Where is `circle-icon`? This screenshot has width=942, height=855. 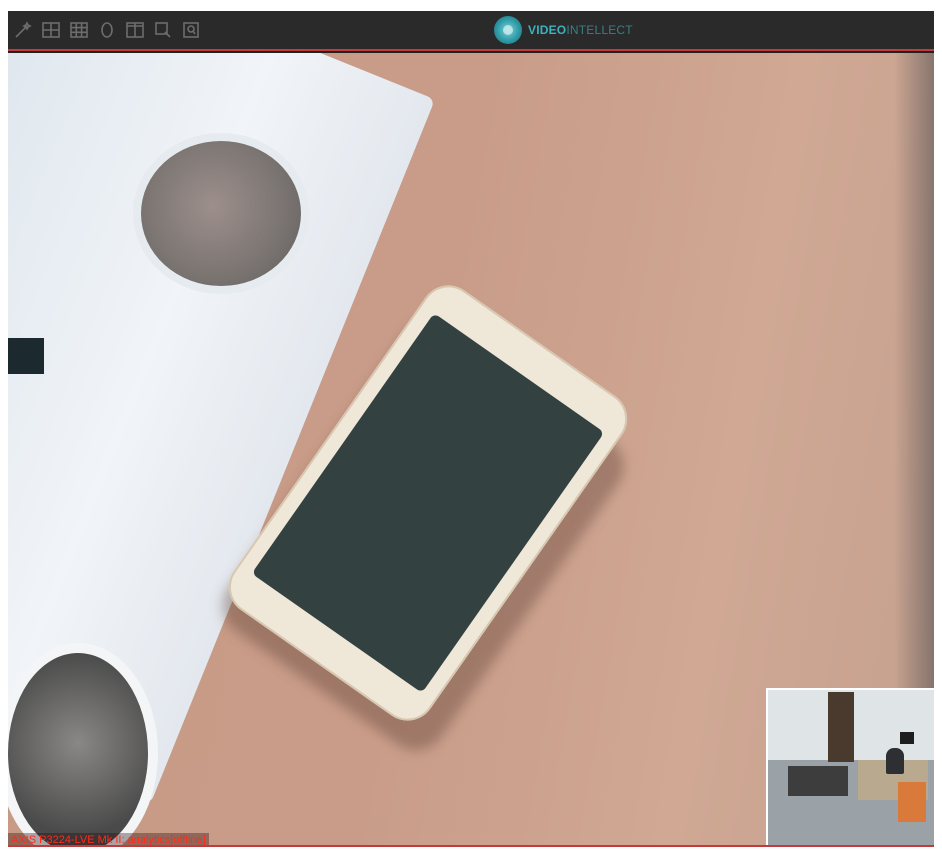 circle-icon is located at coordinates (107, 30).